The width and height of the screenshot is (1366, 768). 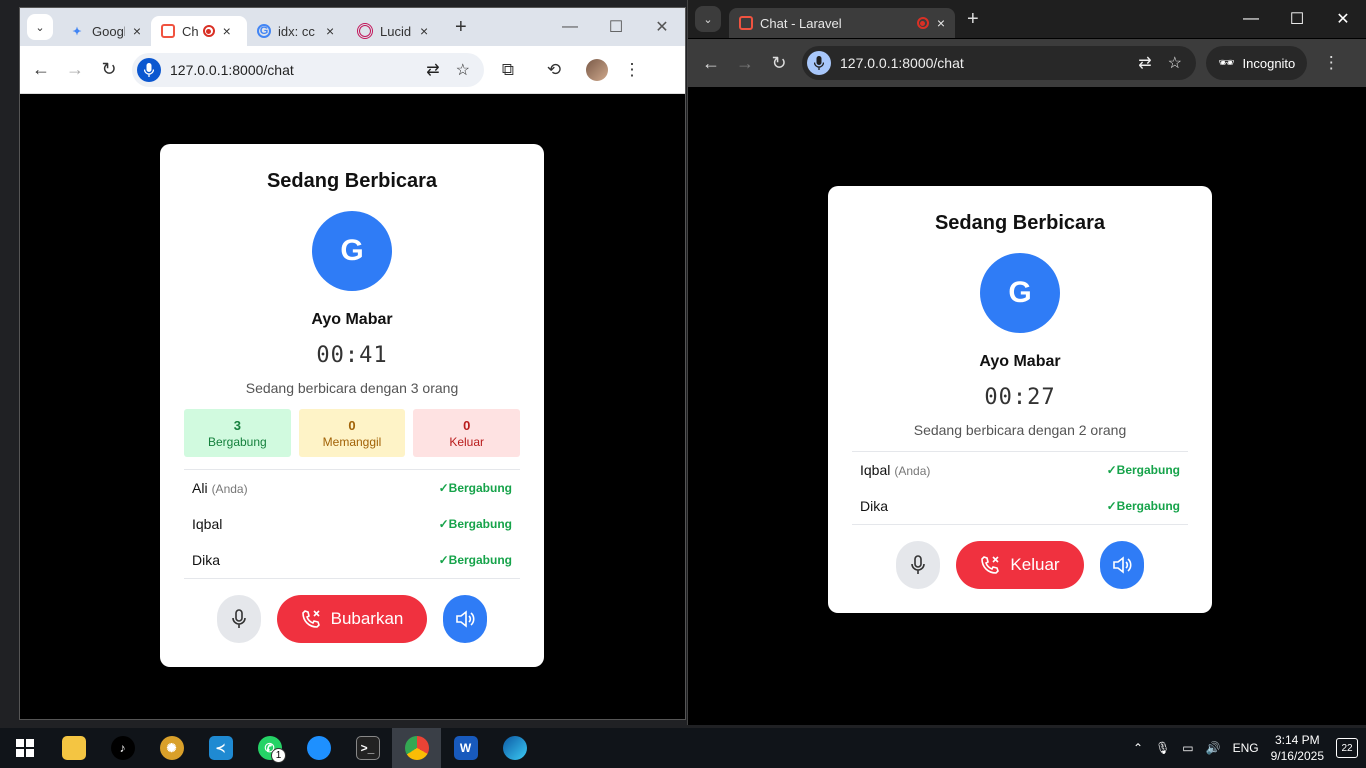 I want to click on edge-icon, so click(x=514, y=748).